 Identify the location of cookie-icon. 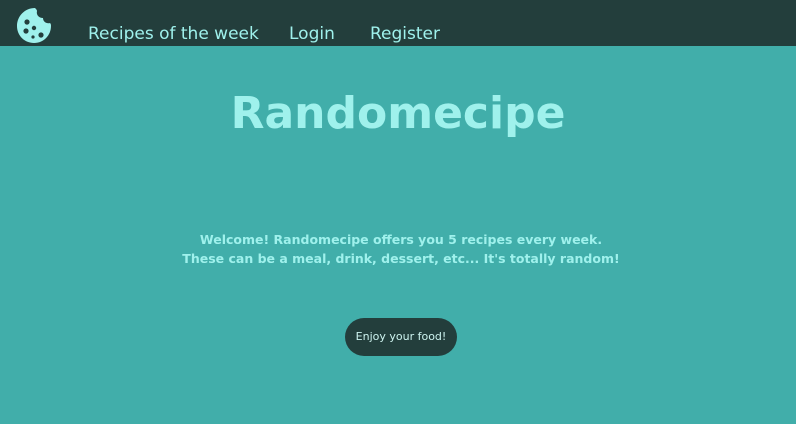
(34, 25).